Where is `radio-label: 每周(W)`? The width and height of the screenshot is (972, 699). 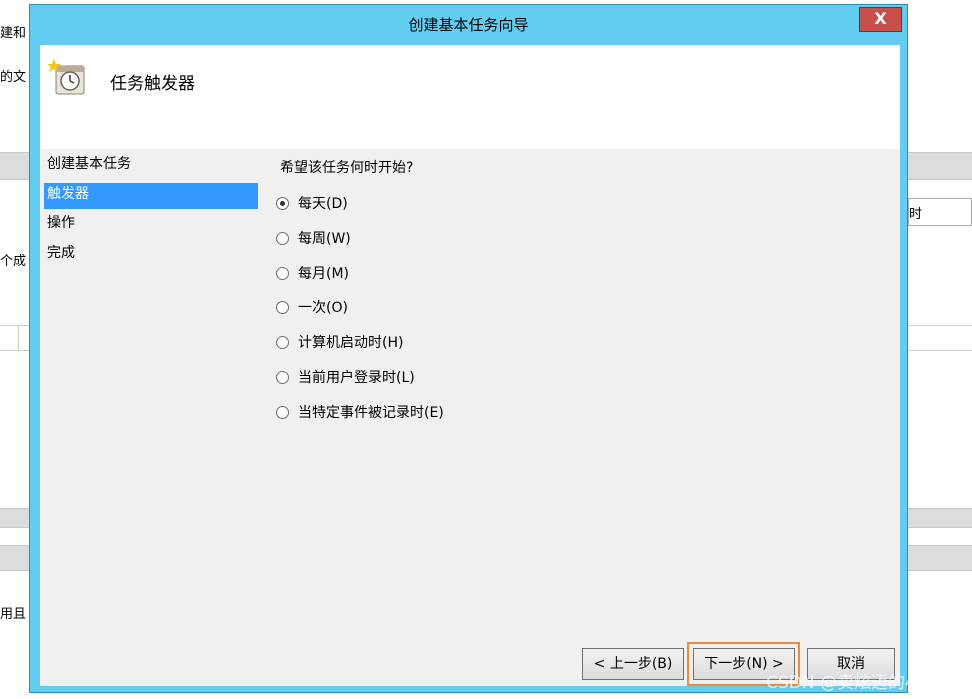
radio-label: 每周(W) is located at coordinates (324, 239).